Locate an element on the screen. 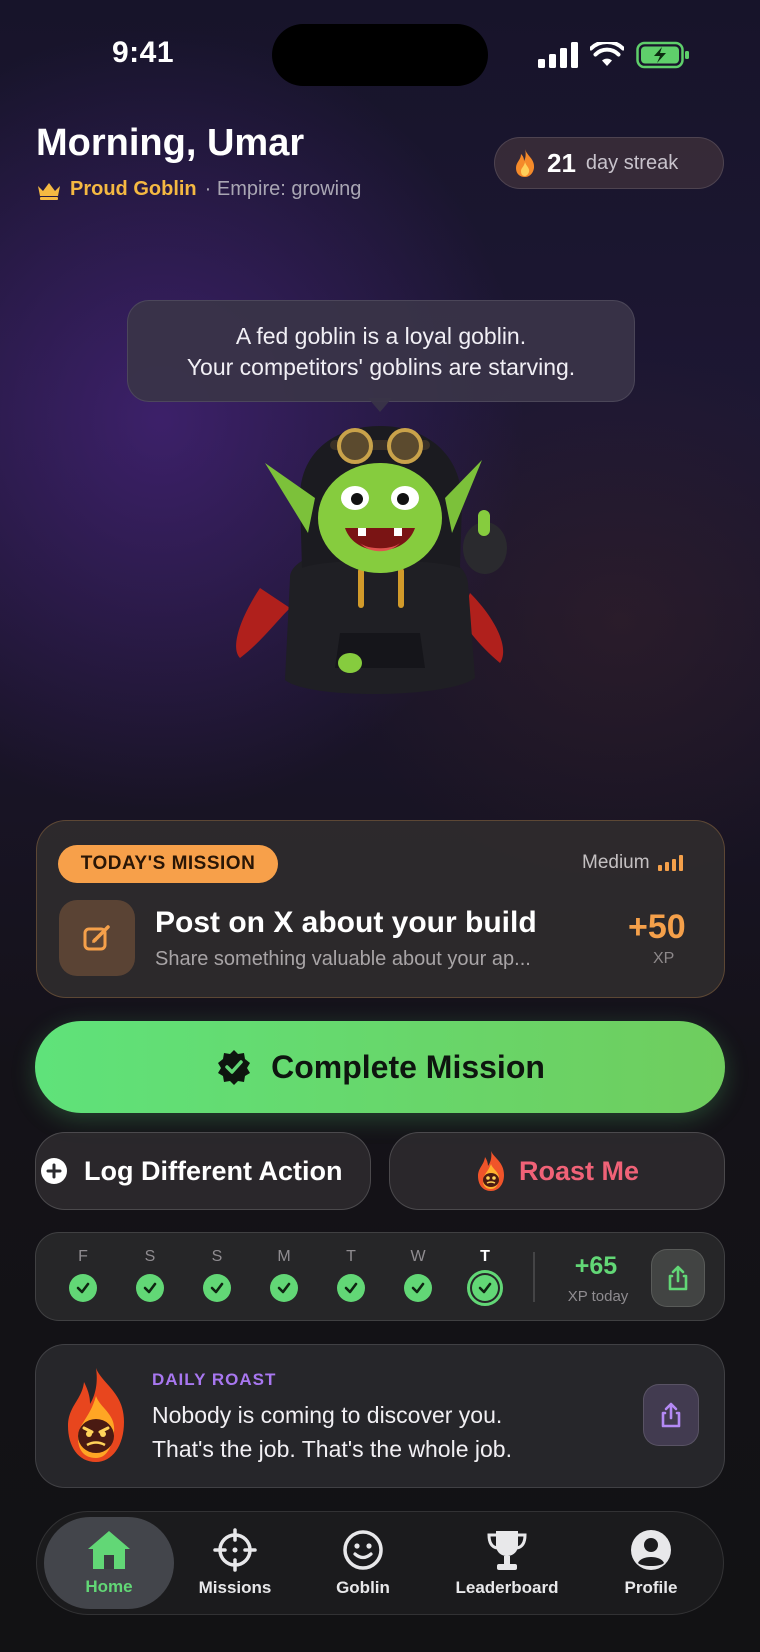 The image size is (760, 1652). day-saturday: S is located at coordinates (150, 1275).